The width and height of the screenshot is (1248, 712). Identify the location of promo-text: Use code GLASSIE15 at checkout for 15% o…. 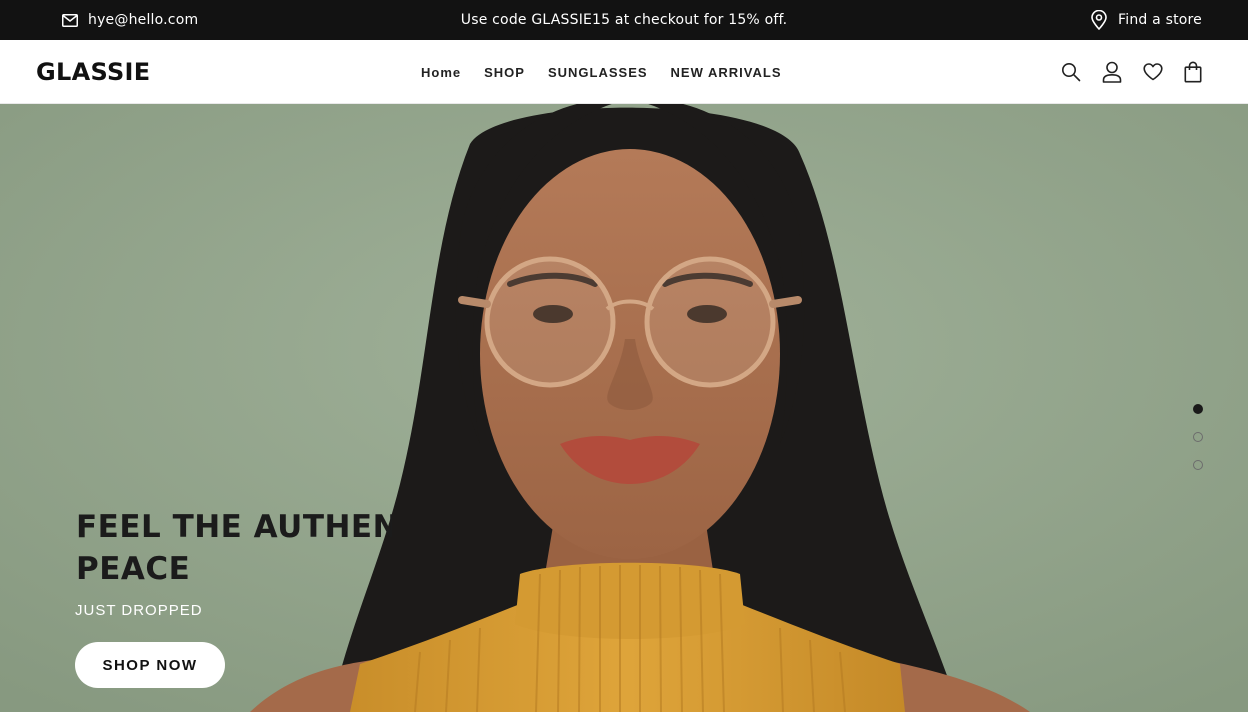
(624, 20).